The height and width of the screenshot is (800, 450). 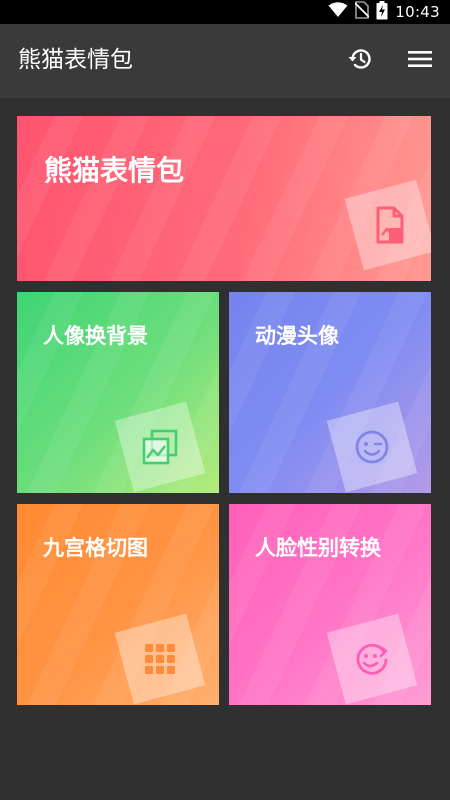 What do you see at coordinates (225, 61) in the screenshot?
I see `app-bar: 熊猫表情包` at bounding box center [225, 61].